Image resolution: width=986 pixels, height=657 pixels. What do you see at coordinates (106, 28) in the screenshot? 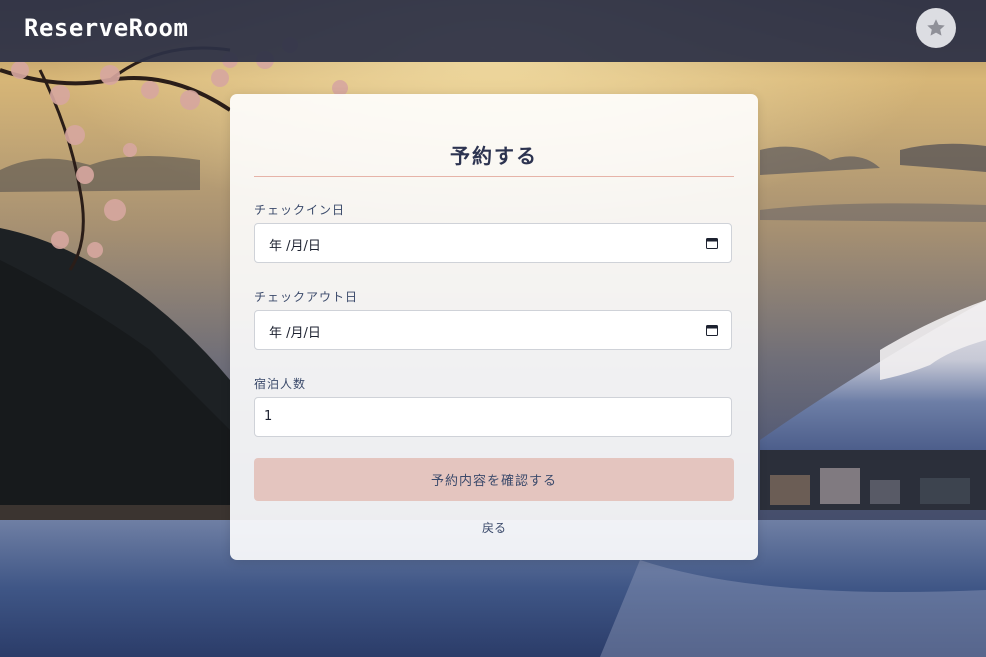
I see `brand-logo: ReserveRoom` at bounding box center [106, 28].